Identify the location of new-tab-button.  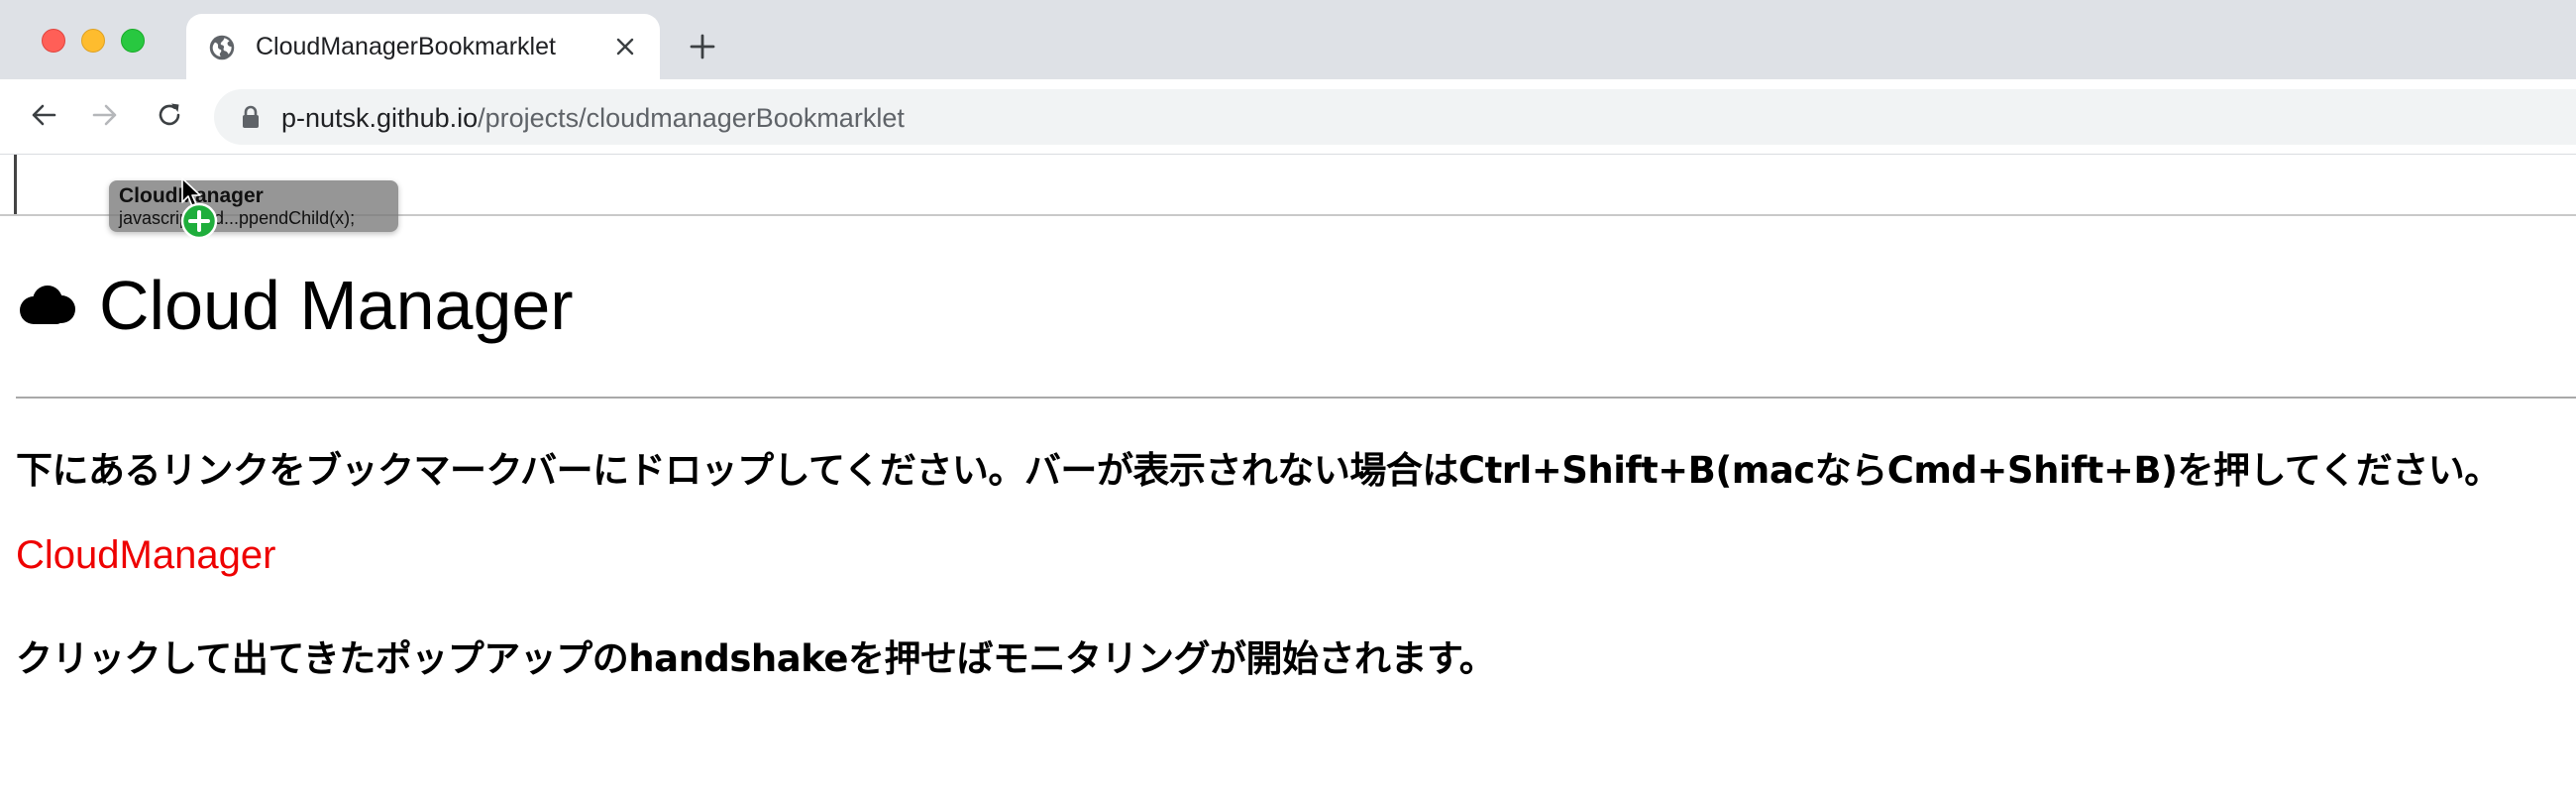
(703, 46).